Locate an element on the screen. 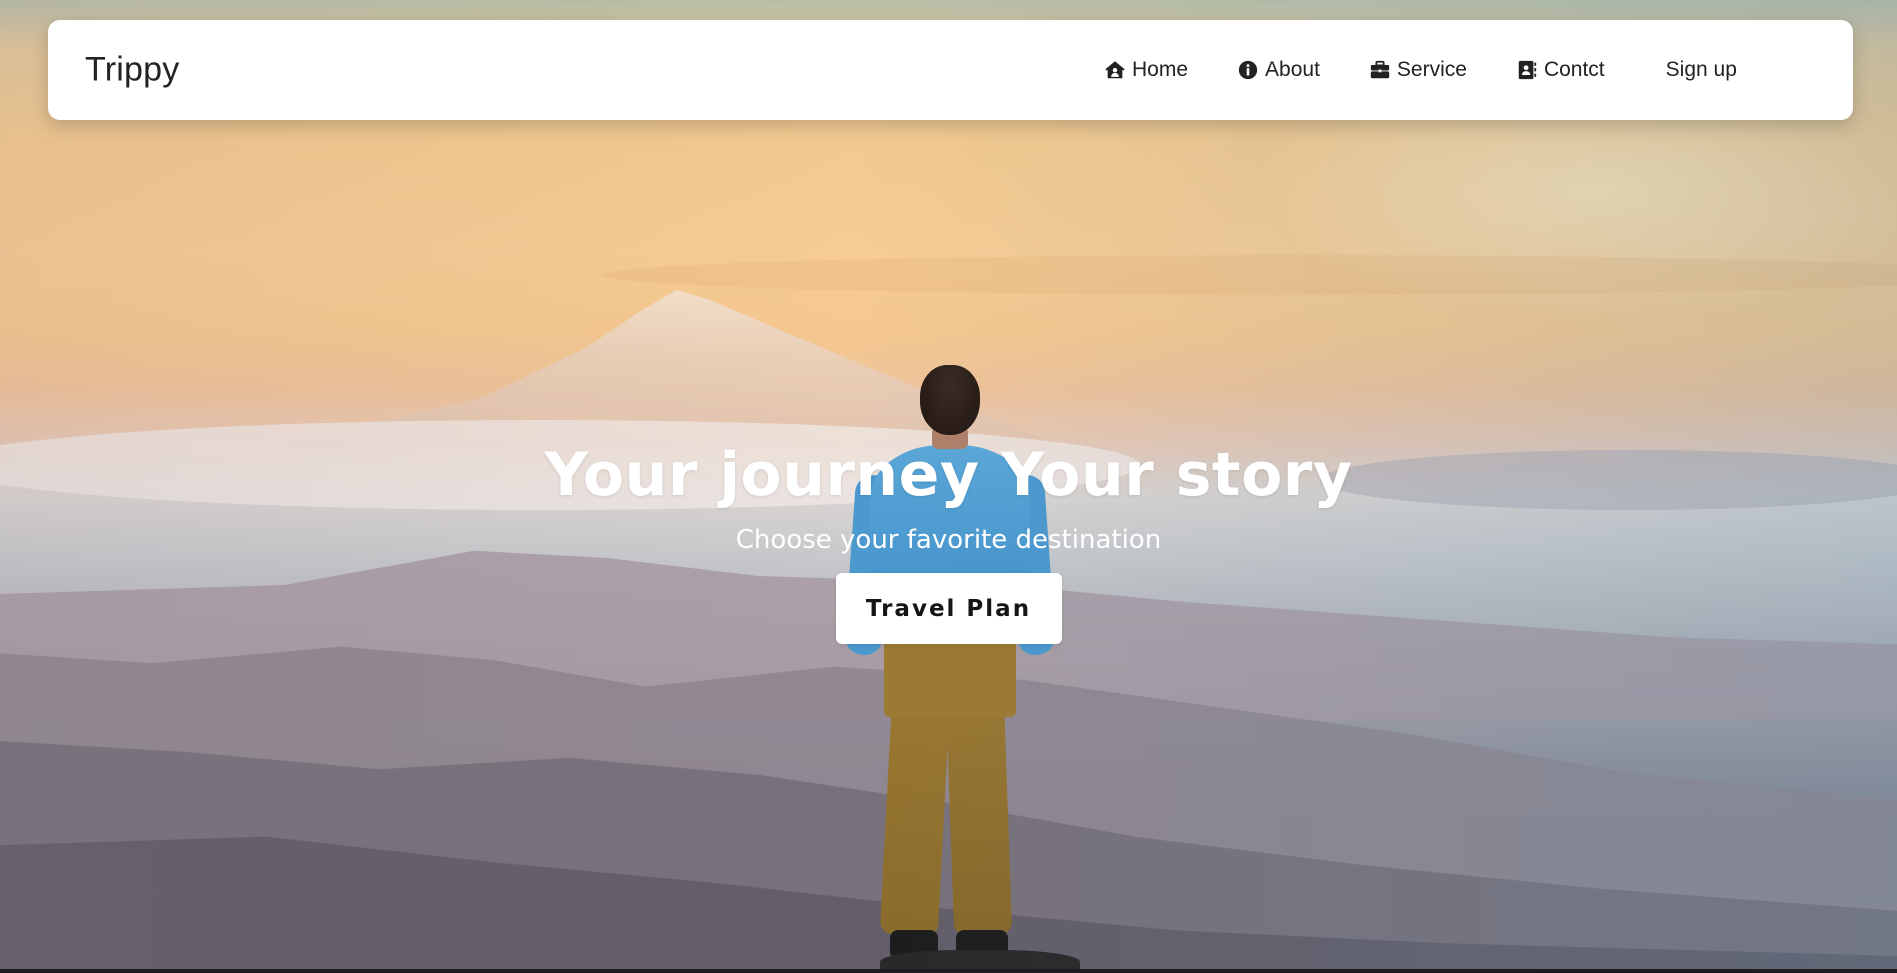 This screenshot has height=973, width=1897. nav-item-about: About is located at coordinates (1278, 70).